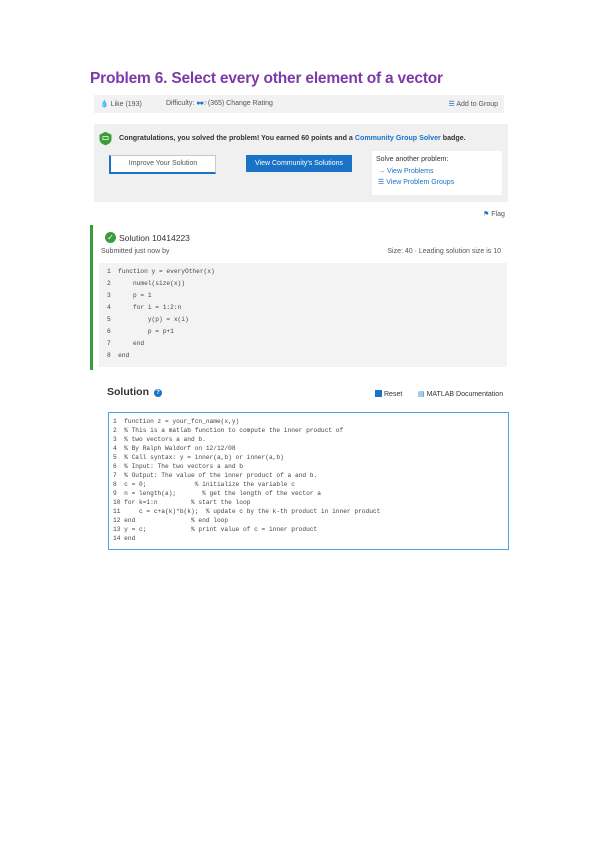 This screenshot has width=599, height=848. Describe the element at coordinates (140, 331) in the screenshot. I see `code-line: 6 p = p+1` at that location.